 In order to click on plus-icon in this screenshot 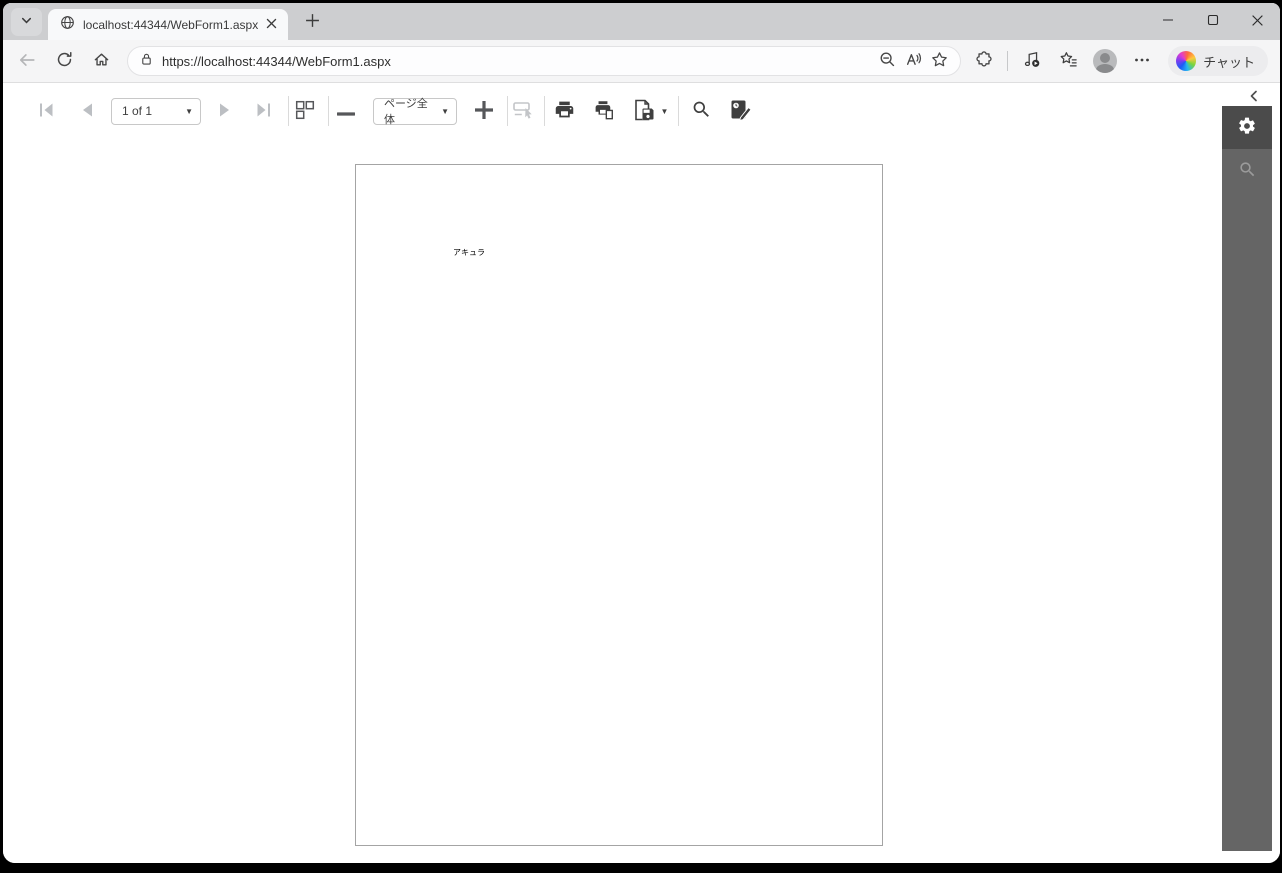, I will do `click(312, 22)`.